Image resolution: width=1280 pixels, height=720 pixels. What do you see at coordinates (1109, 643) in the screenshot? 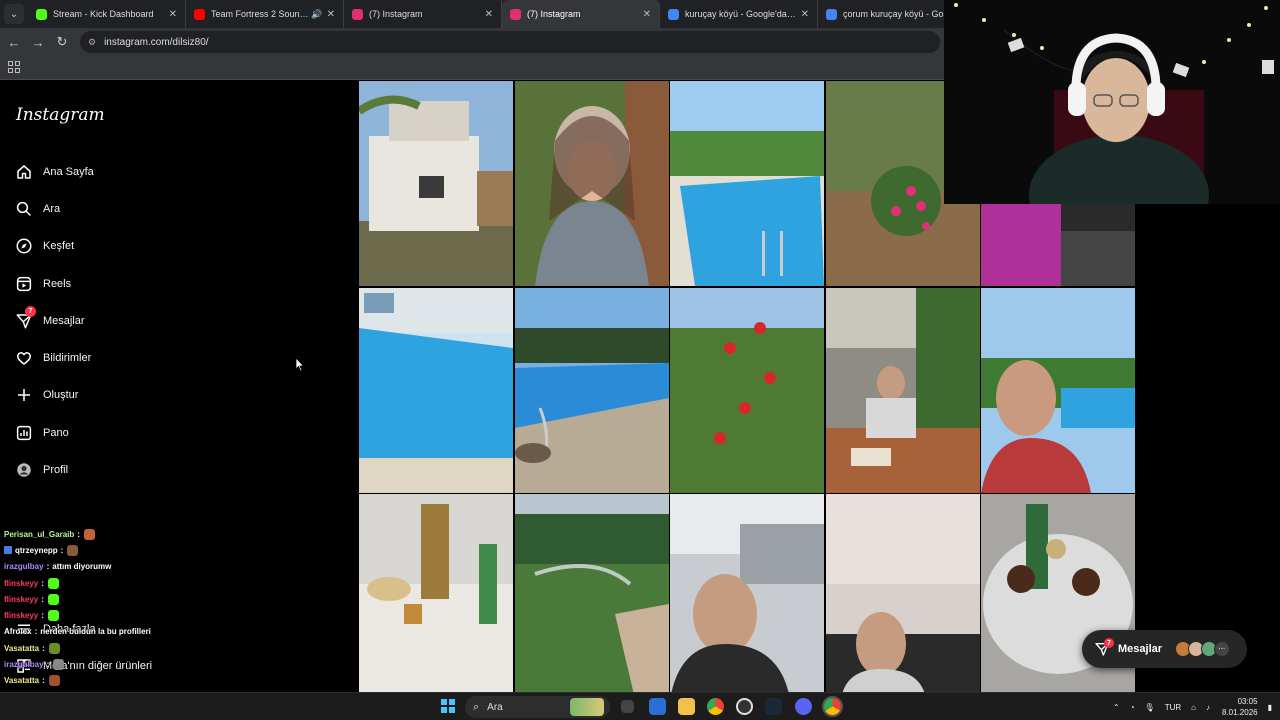
I see `messages-pill-badge: 7` at bounding box center [1109, 643].